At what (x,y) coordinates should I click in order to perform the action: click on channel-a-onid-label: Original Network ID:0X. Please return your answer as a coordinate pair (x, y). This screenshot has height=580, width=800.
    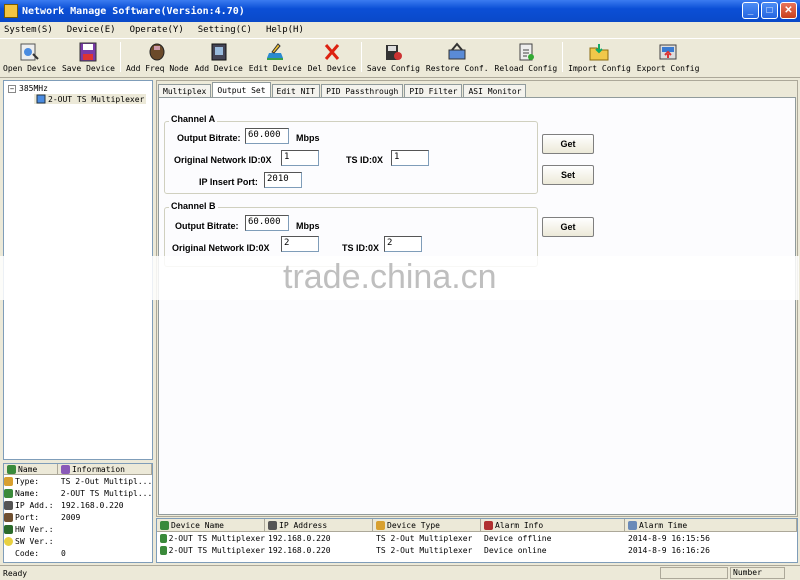
    Looking at the image, I should click on (223, 160).